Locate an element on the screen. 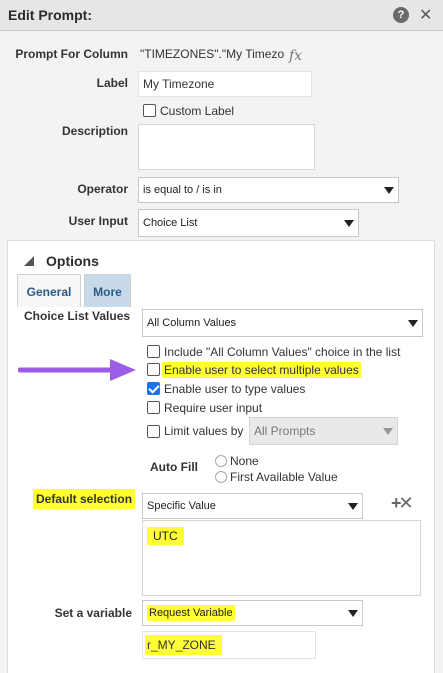 The image size is (443, 673). arrow-annotation-icon is located at coordinates (77, 370).